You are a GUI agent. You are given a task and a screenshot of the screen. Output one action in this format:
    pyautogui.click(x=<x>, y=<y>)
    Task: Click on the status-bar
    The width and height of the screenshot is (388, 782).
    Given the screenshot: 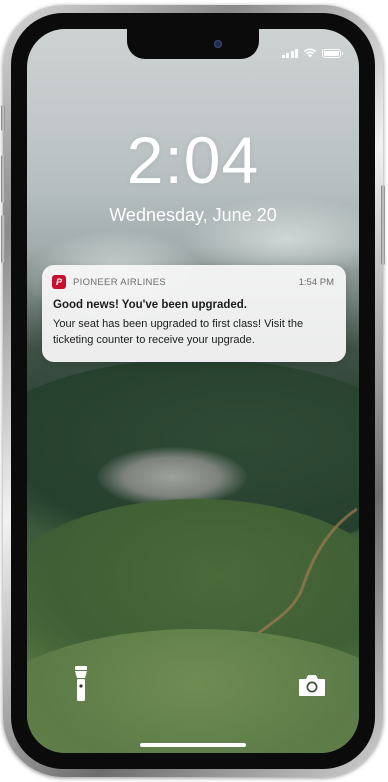 What is the action you would take?
    pyautogui.click(x=312, y=53)
    